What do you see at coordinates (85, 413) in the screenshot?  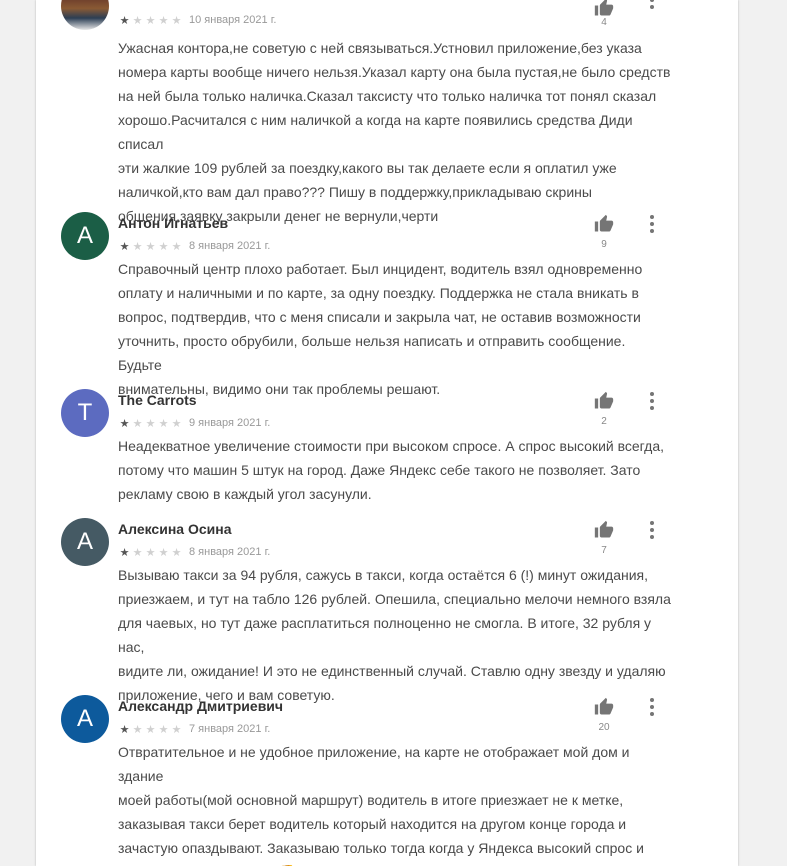 I see `avatar: T` at bounding box center [85, 413].